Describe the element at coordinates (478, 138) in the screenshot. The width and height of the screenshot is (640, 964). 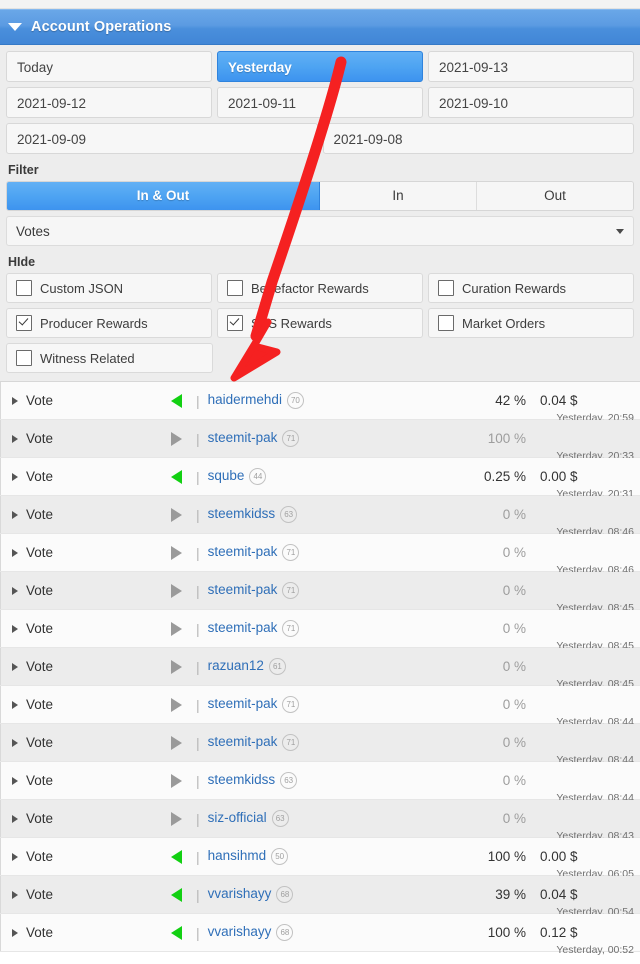
I see `date-tab-2021-09-08: 2021-09-08` at that location.